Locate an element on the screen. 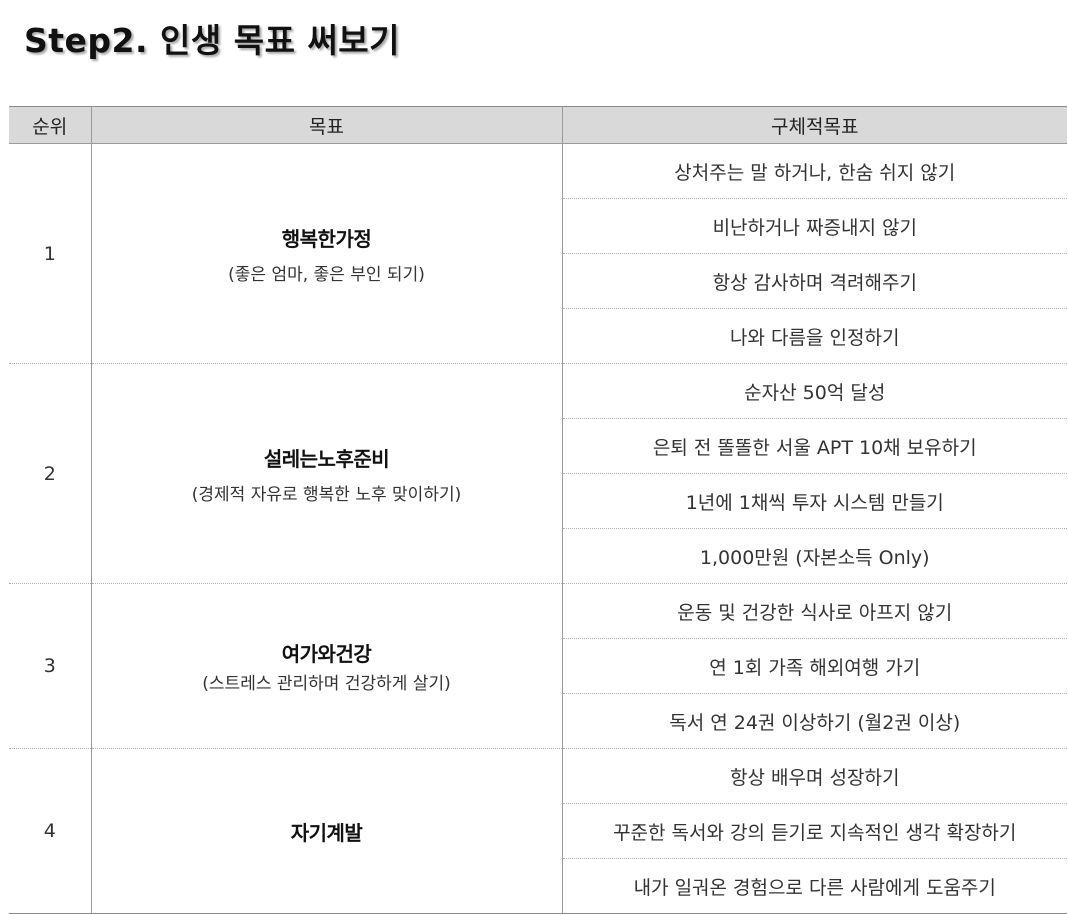 This screenshot has width=1068, height=914. table-header-row: 순위 목표 구체적목표 is located at coordinates (538, 125).